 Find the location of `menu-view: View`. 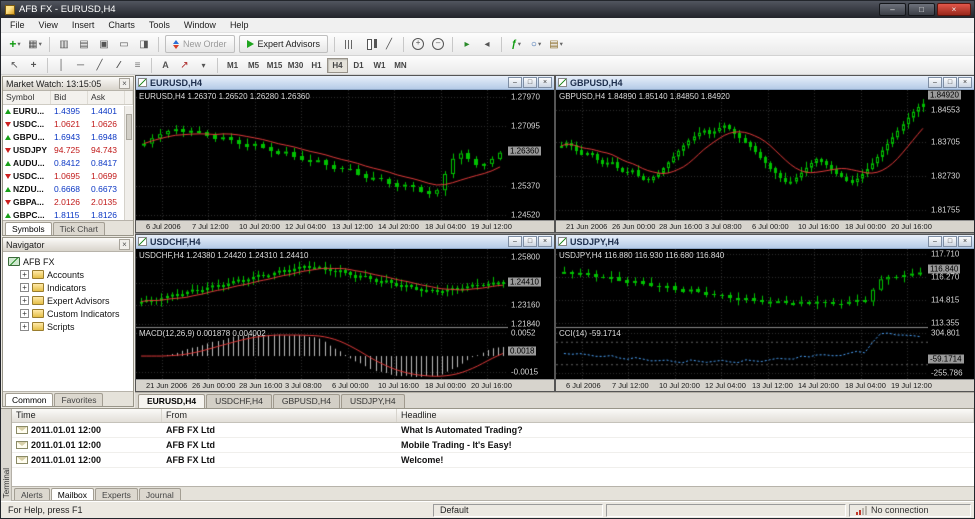

menu-view: View is located at coordinates (48, 25).